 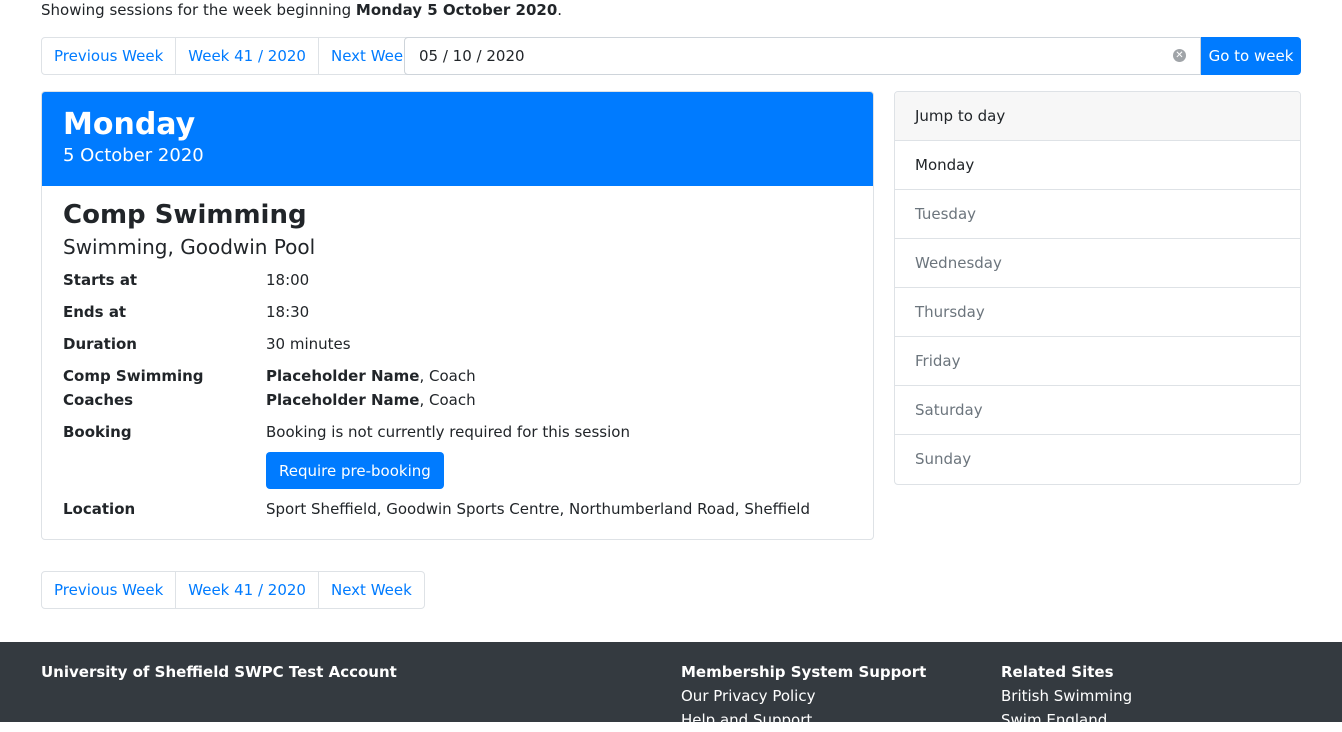 What do you see at coordinates (1097, 312) in the screenshot?
I see `jump-day-thursday: Thursday` at bounding box center [1097, 312].